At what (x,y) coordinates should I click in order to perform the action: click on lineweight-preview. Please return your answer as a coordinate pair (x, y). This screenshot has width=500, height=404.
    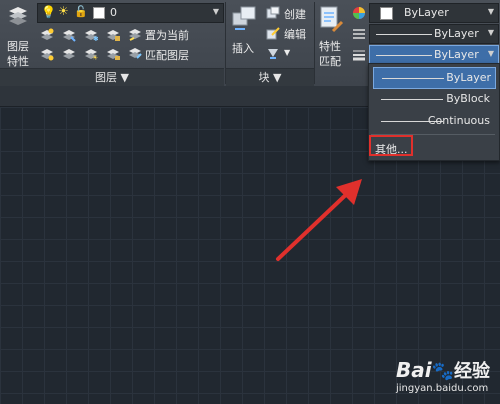
    Looking at the image, I should click on (404, 55).